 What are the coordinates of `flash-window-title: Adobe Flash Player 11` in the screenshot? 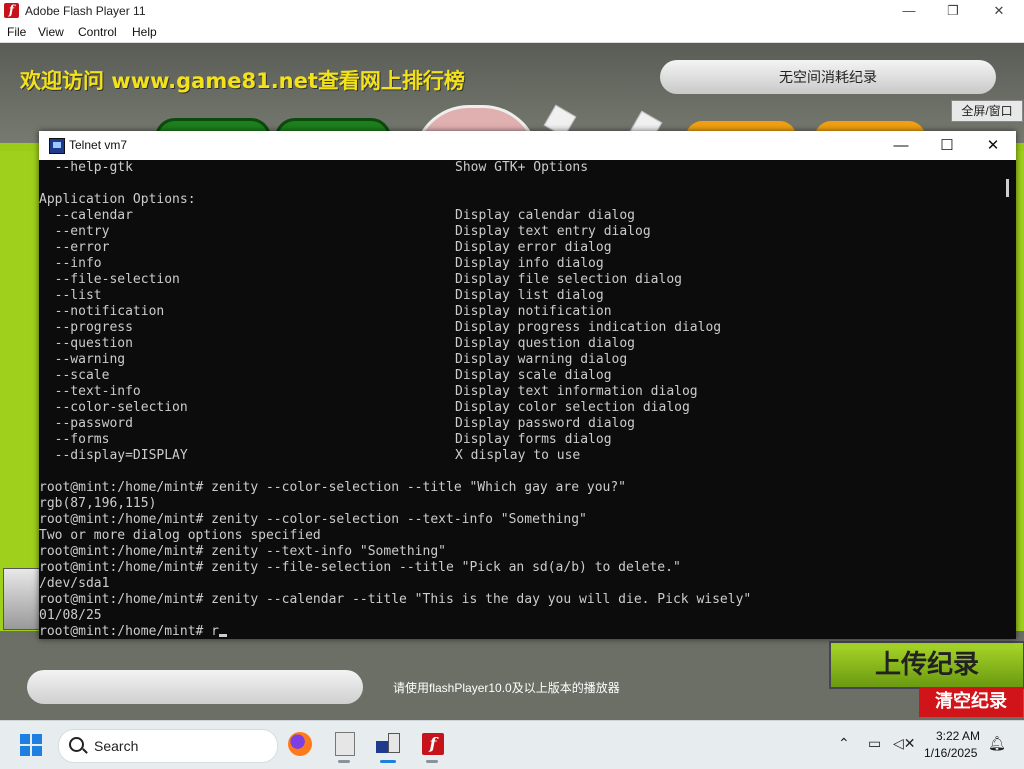 It's located at (85, 11).